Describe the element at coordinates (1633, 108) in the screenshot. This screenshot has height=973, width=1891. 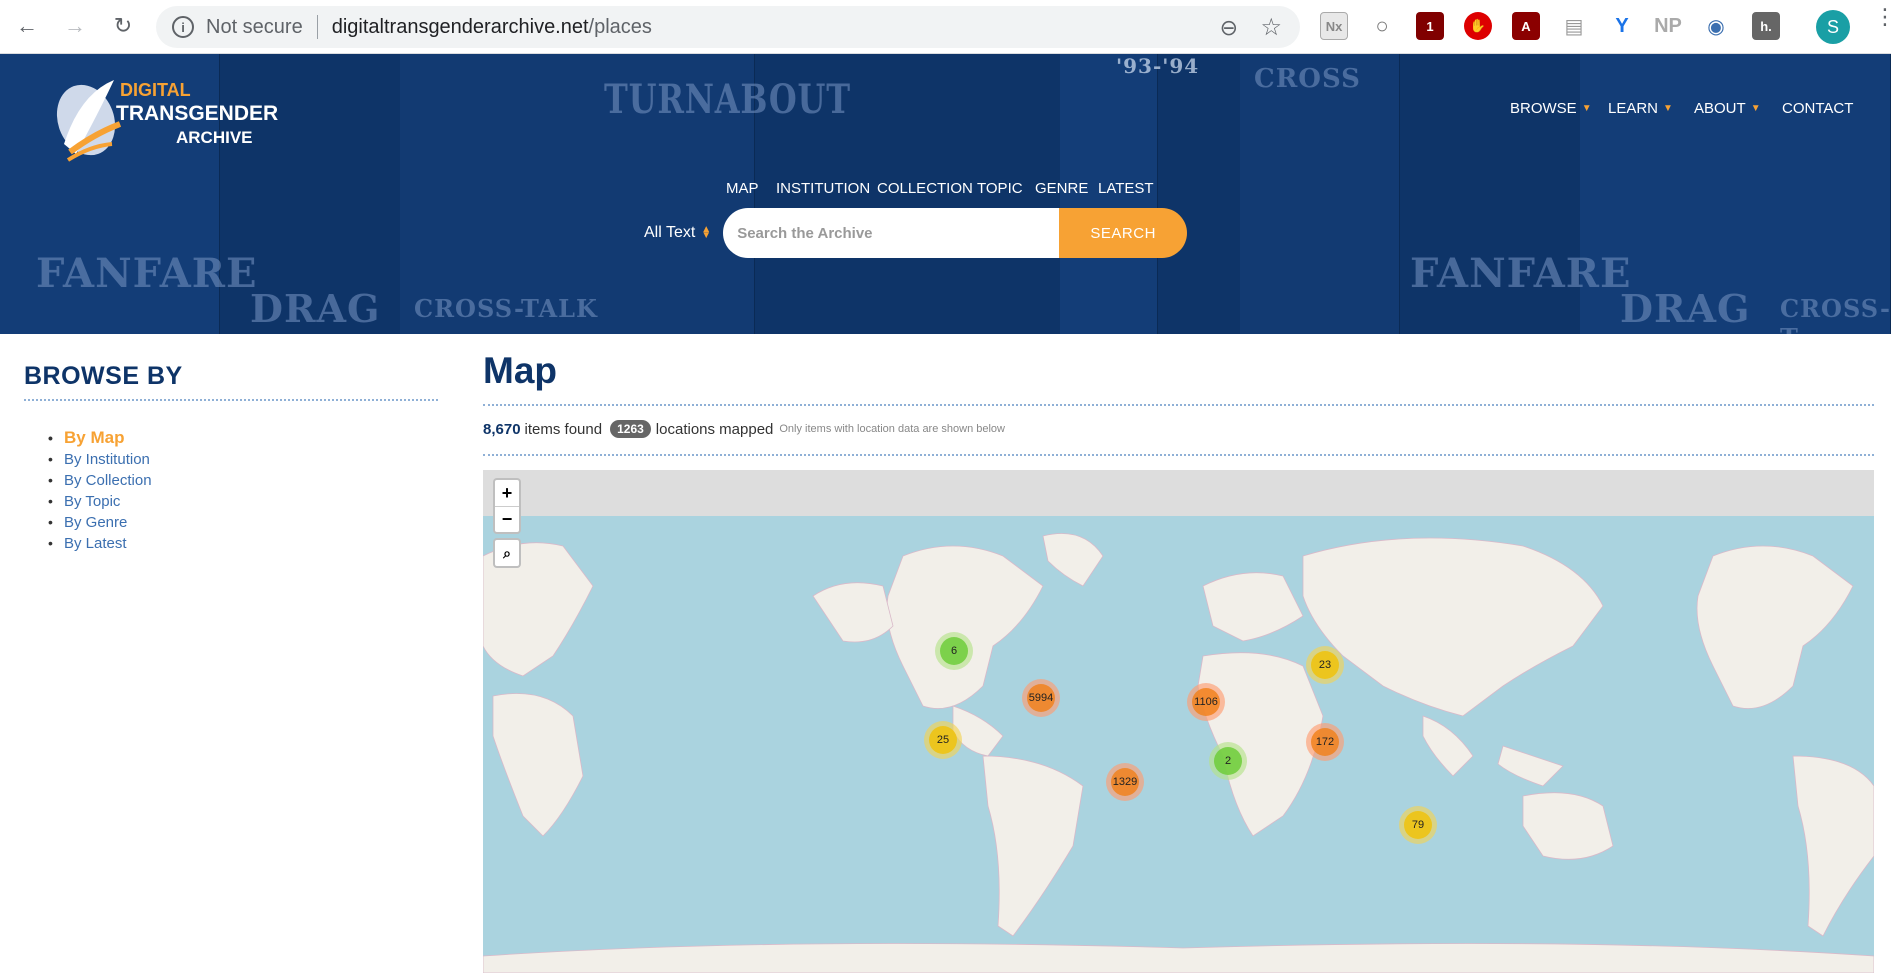
I see `nav-learn-label: LEARN` at that location.